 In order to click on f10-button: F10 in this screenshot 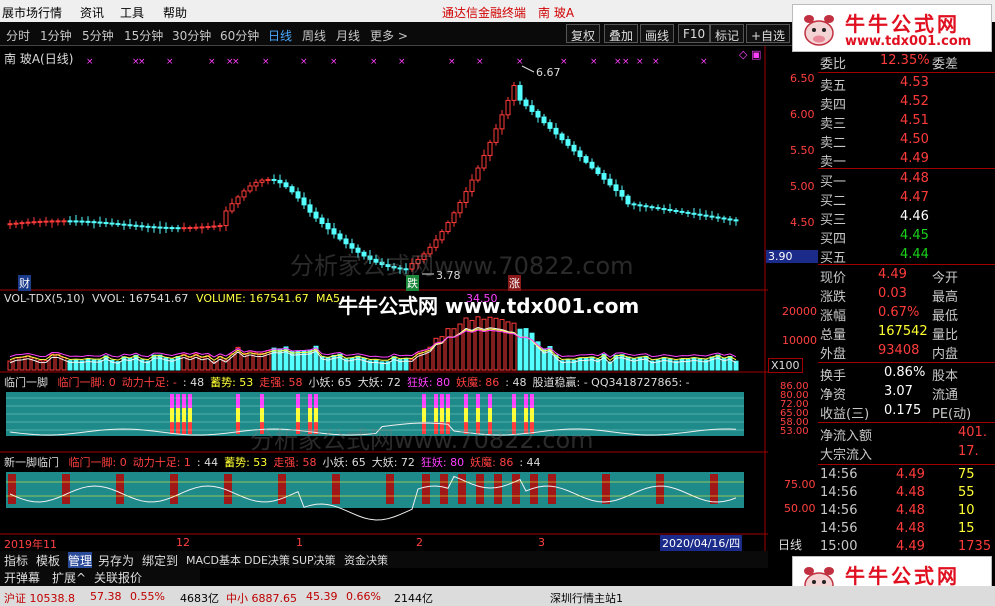, I will do `click(694, 33)`.